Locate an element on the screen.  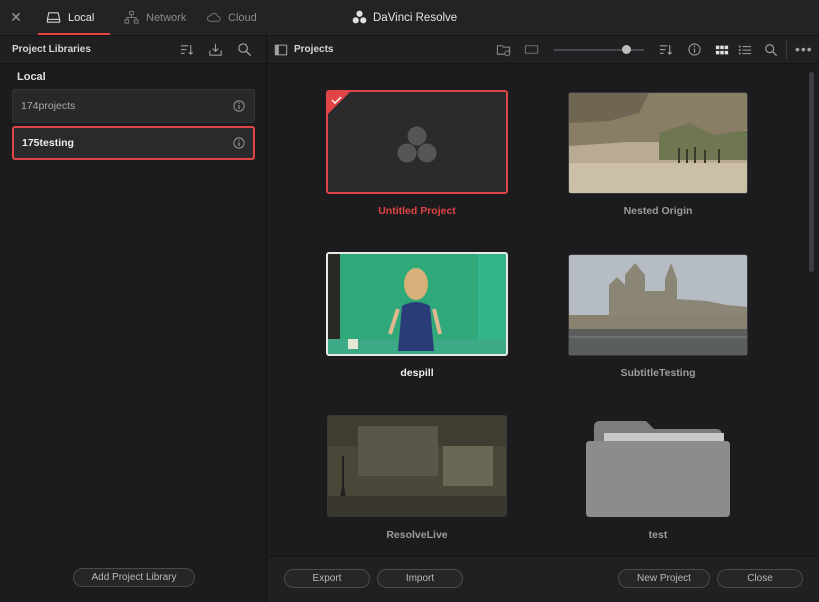
app-title: DaVinci Resolve is located at coordinates (404, 17).